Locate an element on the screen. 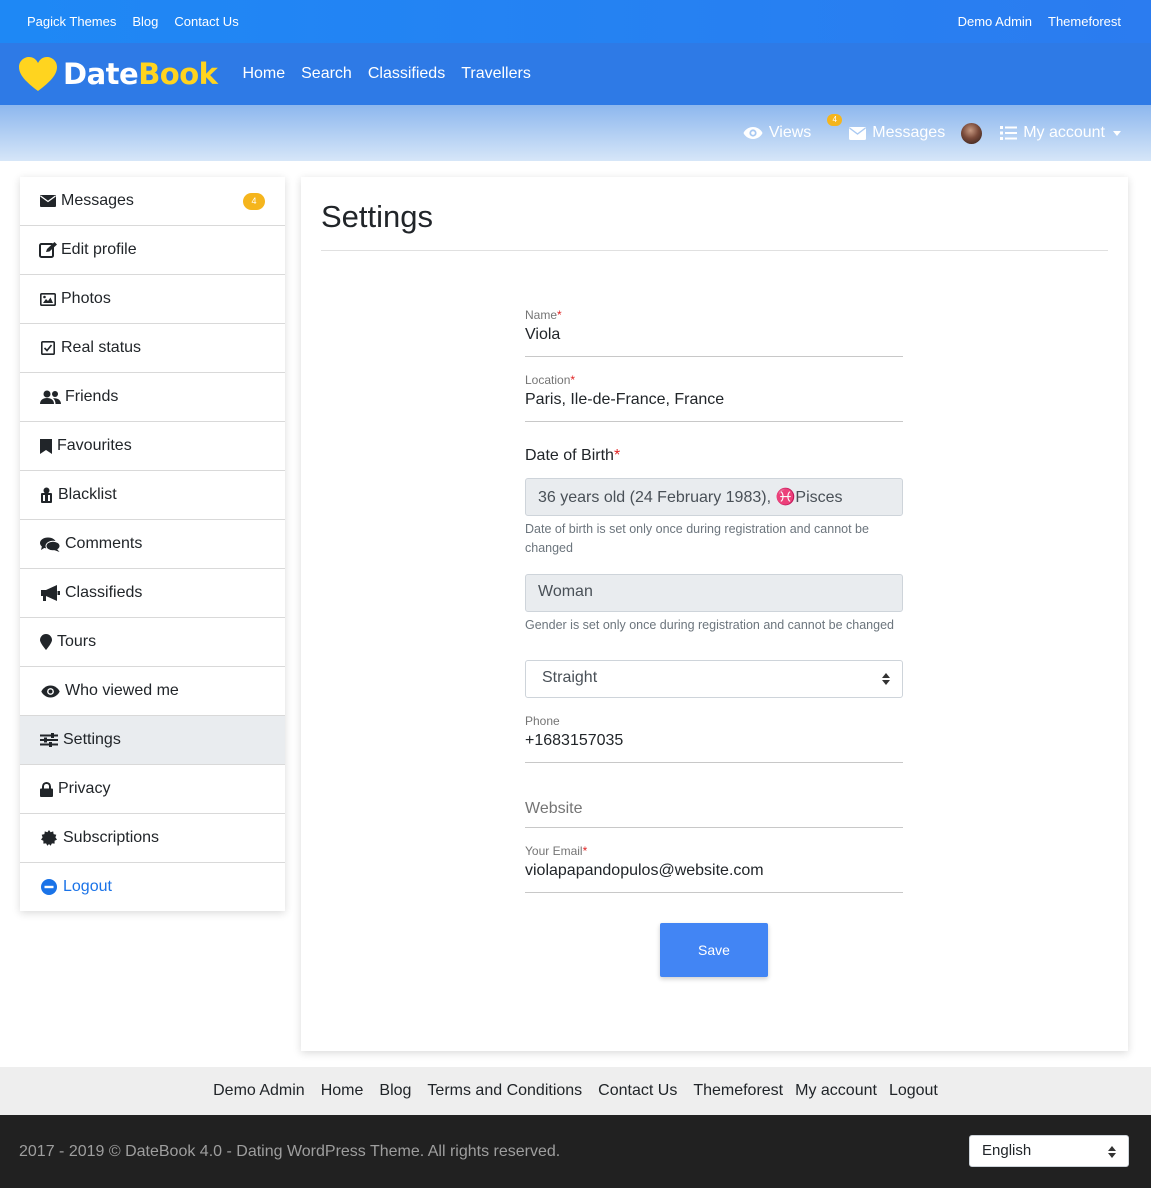 Image resolution: width=1151 pixels, height=1188 pixels. sidebar-item-subscriptions: Subscriptions is located at coordinates (152, 838).